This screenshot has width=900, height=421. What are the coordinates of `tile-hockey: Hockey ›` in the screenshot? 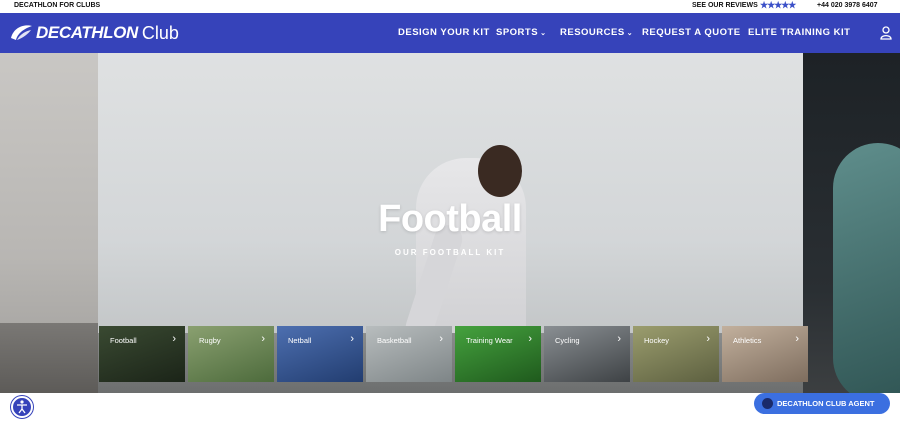 It's located at (676, 354).